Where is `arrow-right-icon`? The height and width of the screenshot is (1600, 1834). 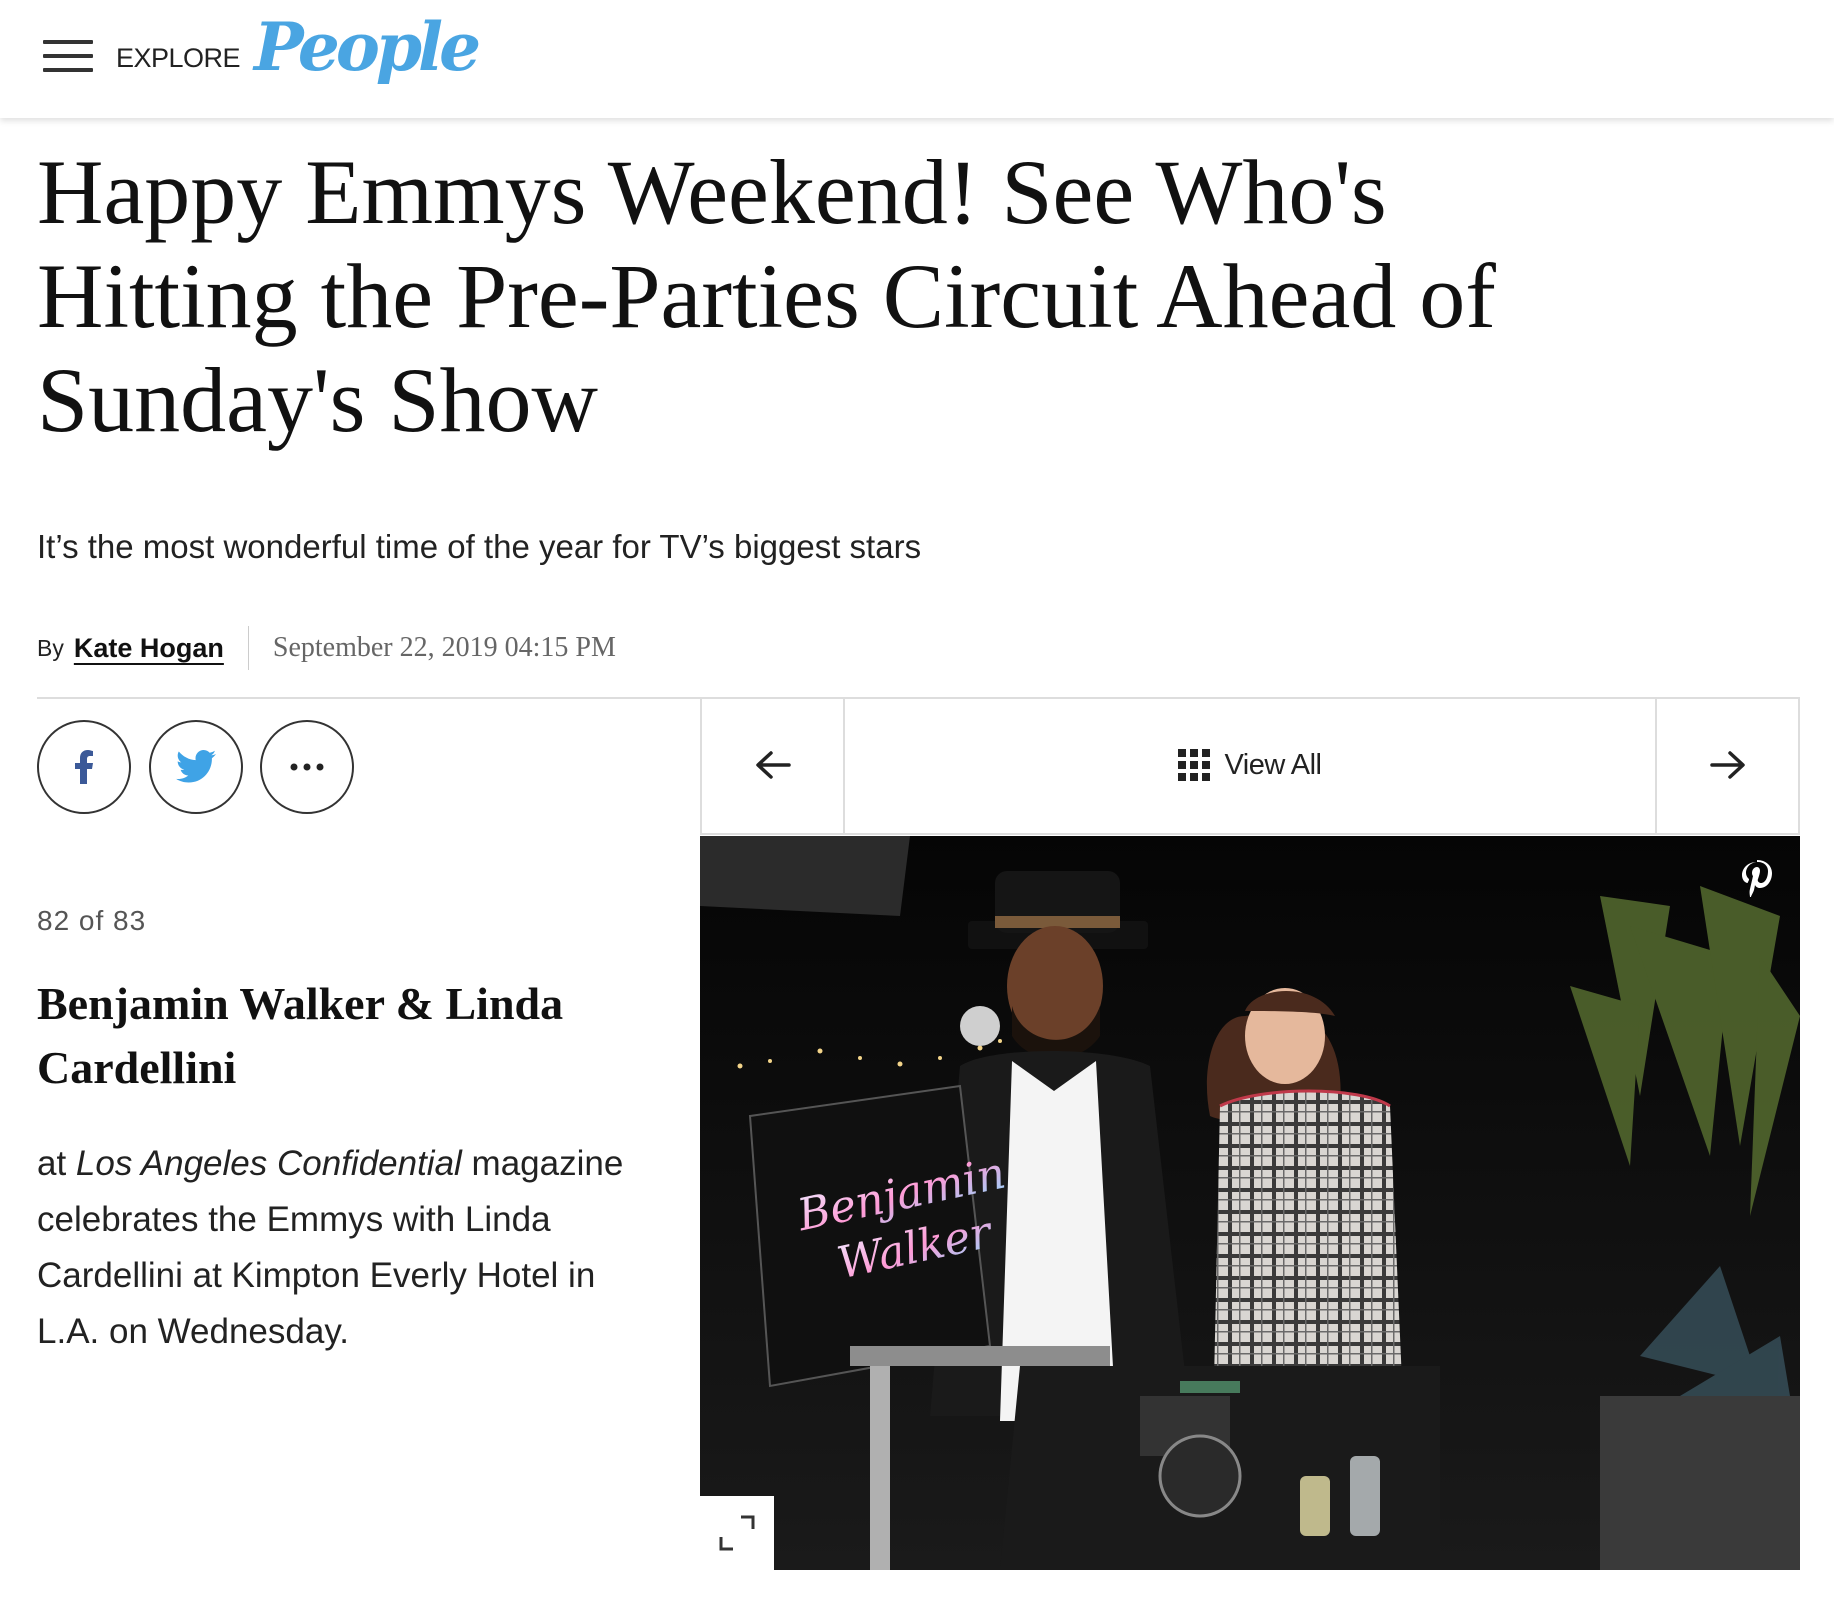 arrow-right-icon is located at coordinates (1727, 765).